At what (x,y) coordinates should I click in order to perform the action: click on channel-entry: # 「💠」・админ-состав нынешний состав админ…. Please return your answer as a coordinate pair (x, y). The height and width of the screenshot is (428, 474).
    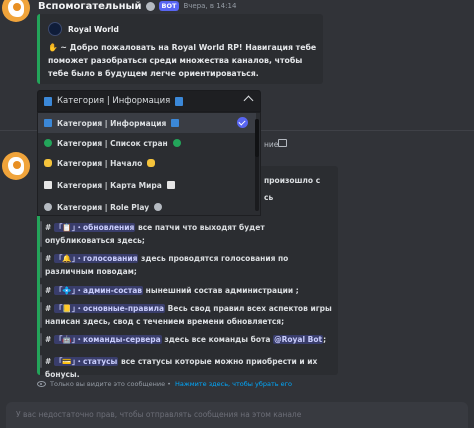
    Looking at the image, I should click on (172, 290).